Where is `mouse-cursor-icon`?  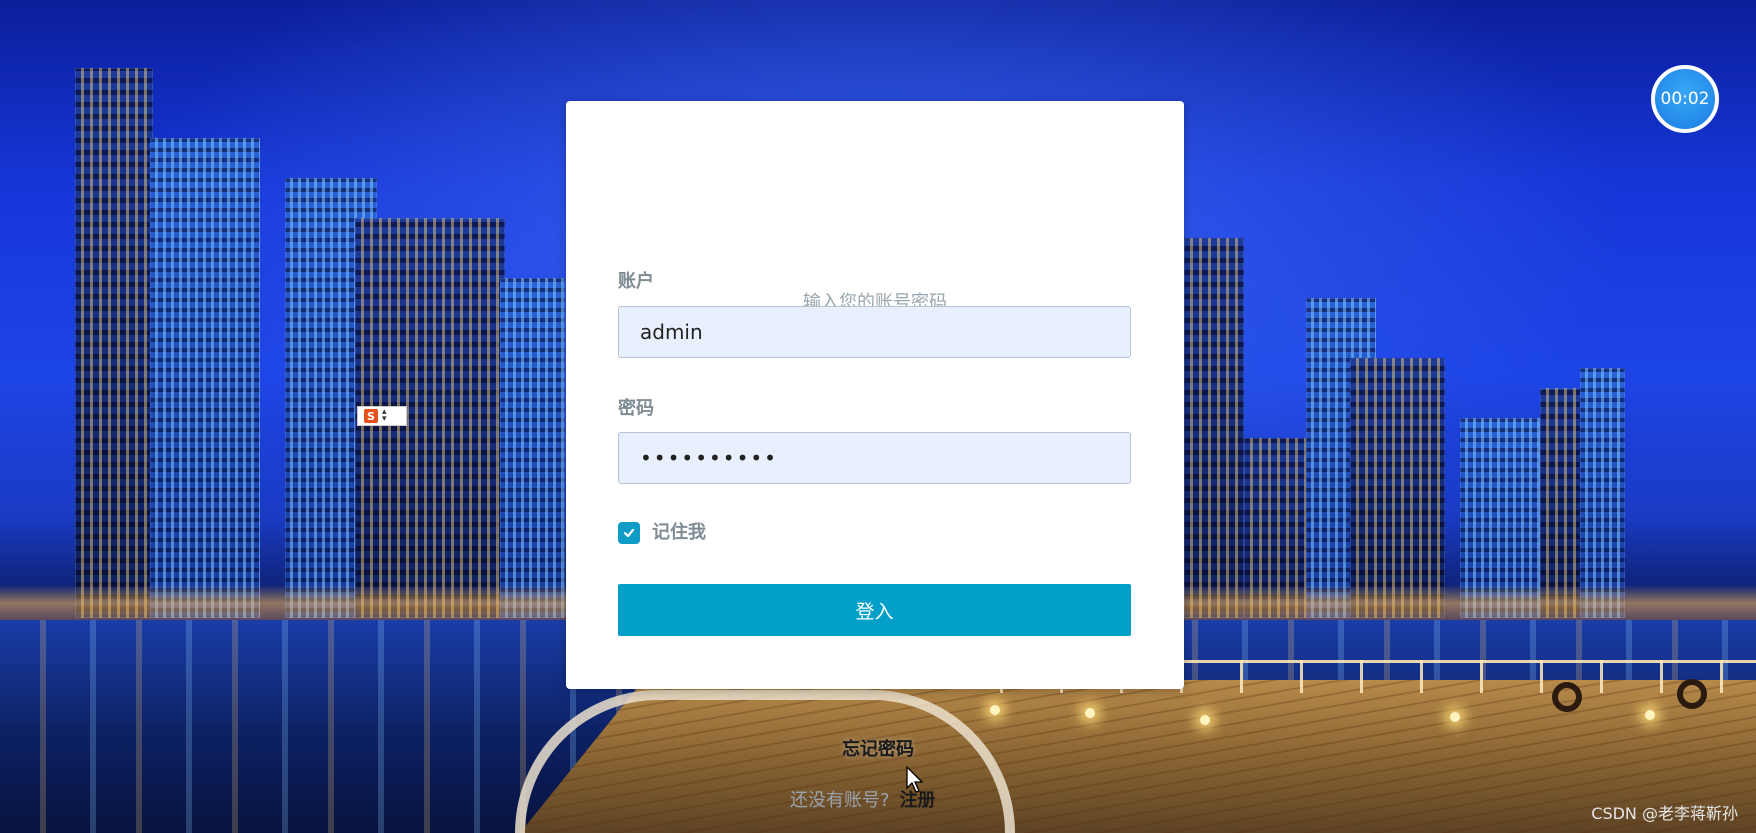 mouse-cursor-icon is located at coordinates (915, 779).